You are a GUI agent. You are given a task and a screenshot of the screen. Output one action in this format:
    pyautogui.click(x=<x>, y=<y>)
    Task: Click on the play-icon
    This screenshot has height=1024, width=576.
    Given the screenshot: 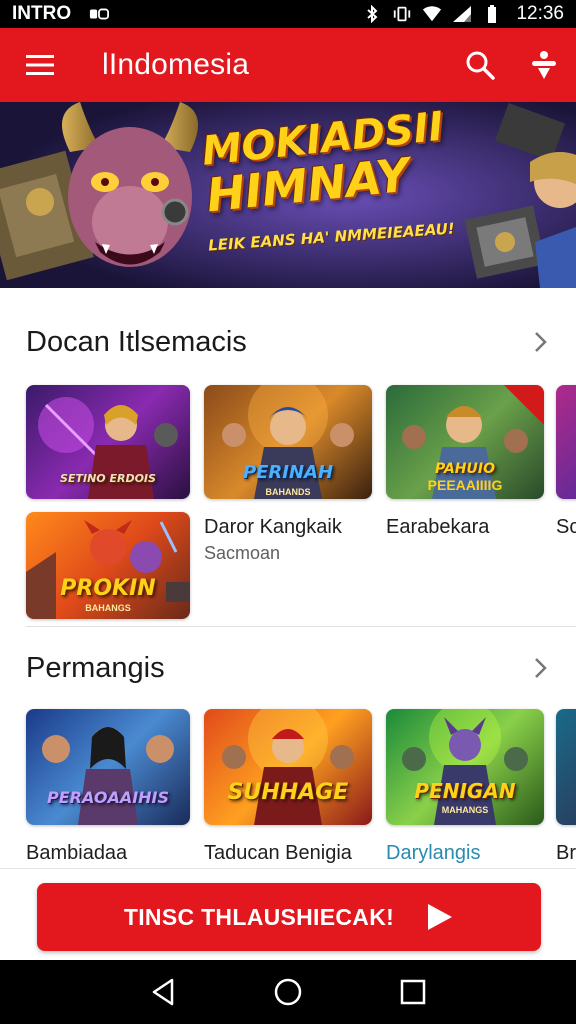 What is the action you would take?
    pyautogui.click(x=440, y=917)
    